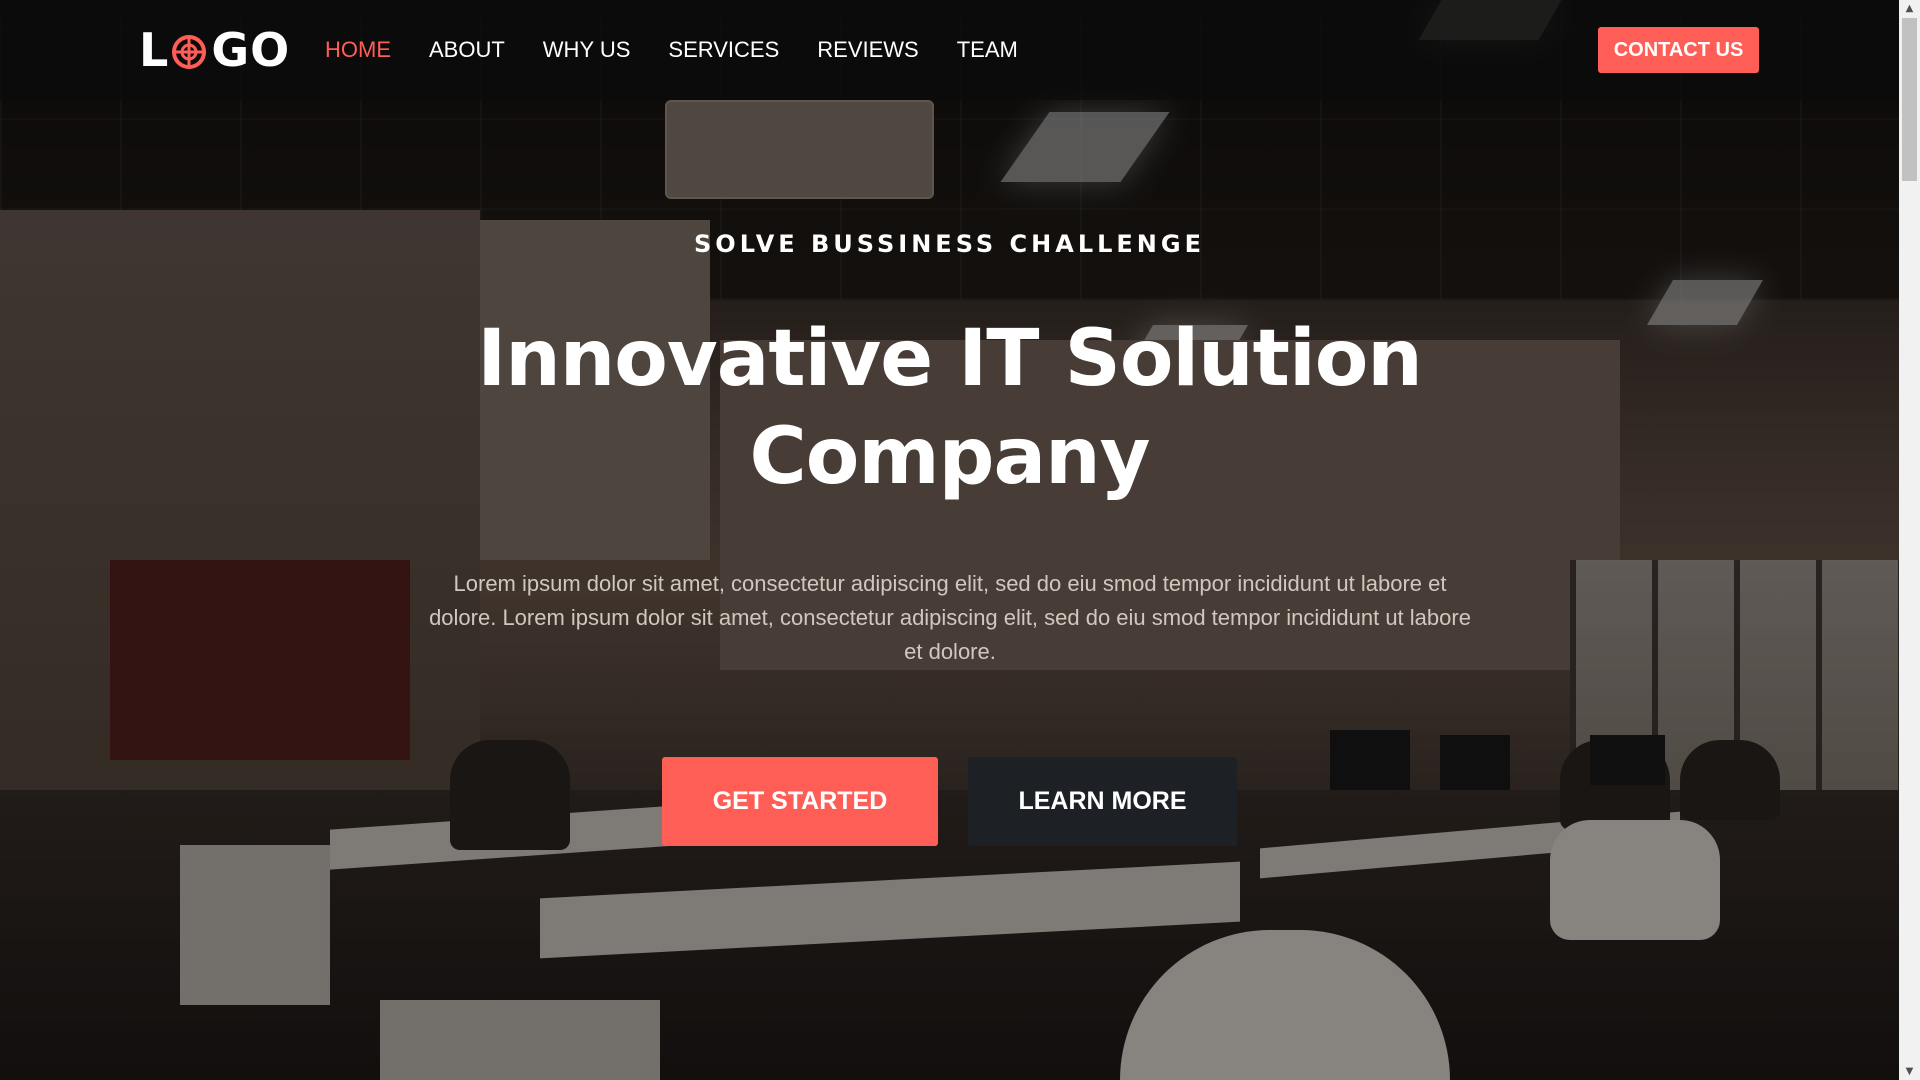 Image resolution: width=1920 pixels, height=1080 pixels. I want to click on arrow-up-icon: ▲, so click(1909, 8).